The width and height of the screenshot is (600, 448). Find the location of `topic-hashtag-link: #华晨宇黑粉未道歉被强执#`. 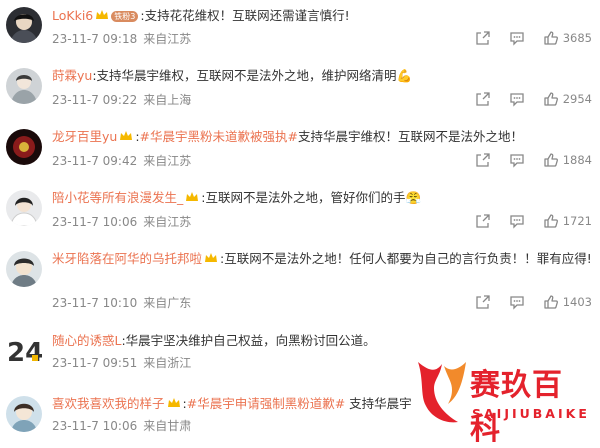

topic-hashtag-link: #华晨宇黑粉未道歉被强执# is located at coordinates (219, 136).